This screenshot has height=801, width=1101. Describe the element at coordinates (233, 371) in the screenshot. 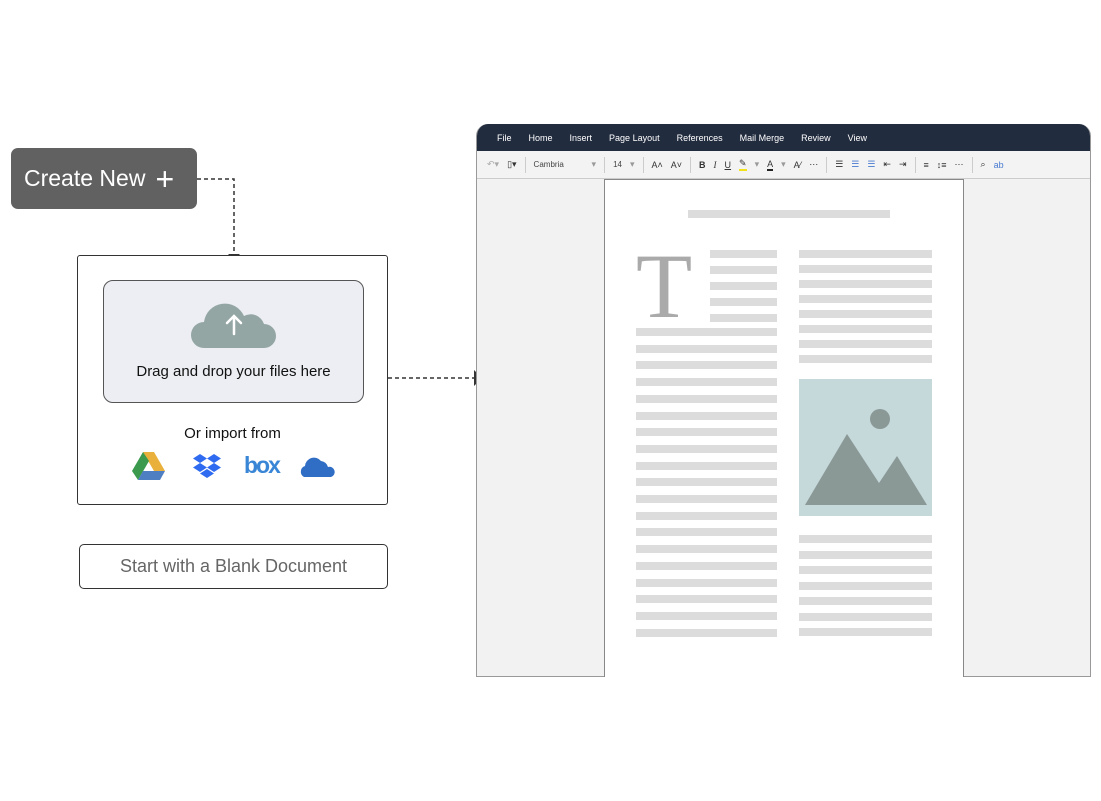

I see `drop-text: Drag and drop your files here` at that location.